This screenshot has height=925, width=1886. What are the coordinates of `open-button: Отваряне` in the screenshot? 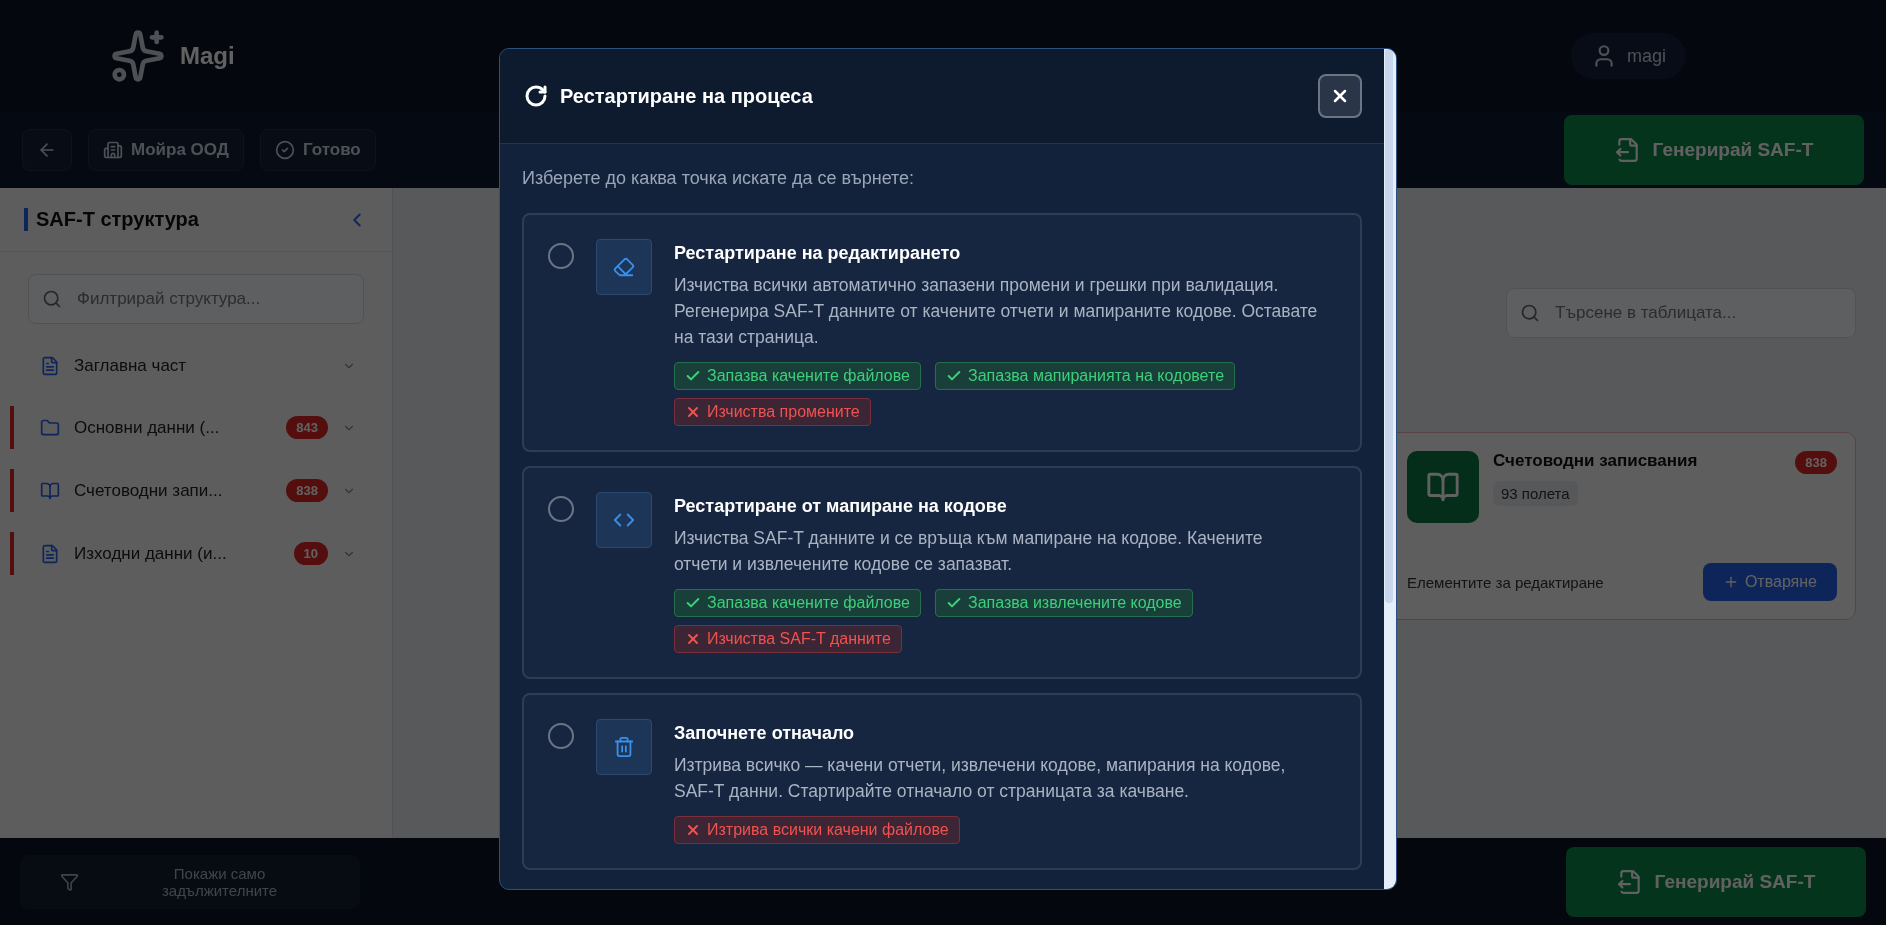 It's located at (1769, 582).